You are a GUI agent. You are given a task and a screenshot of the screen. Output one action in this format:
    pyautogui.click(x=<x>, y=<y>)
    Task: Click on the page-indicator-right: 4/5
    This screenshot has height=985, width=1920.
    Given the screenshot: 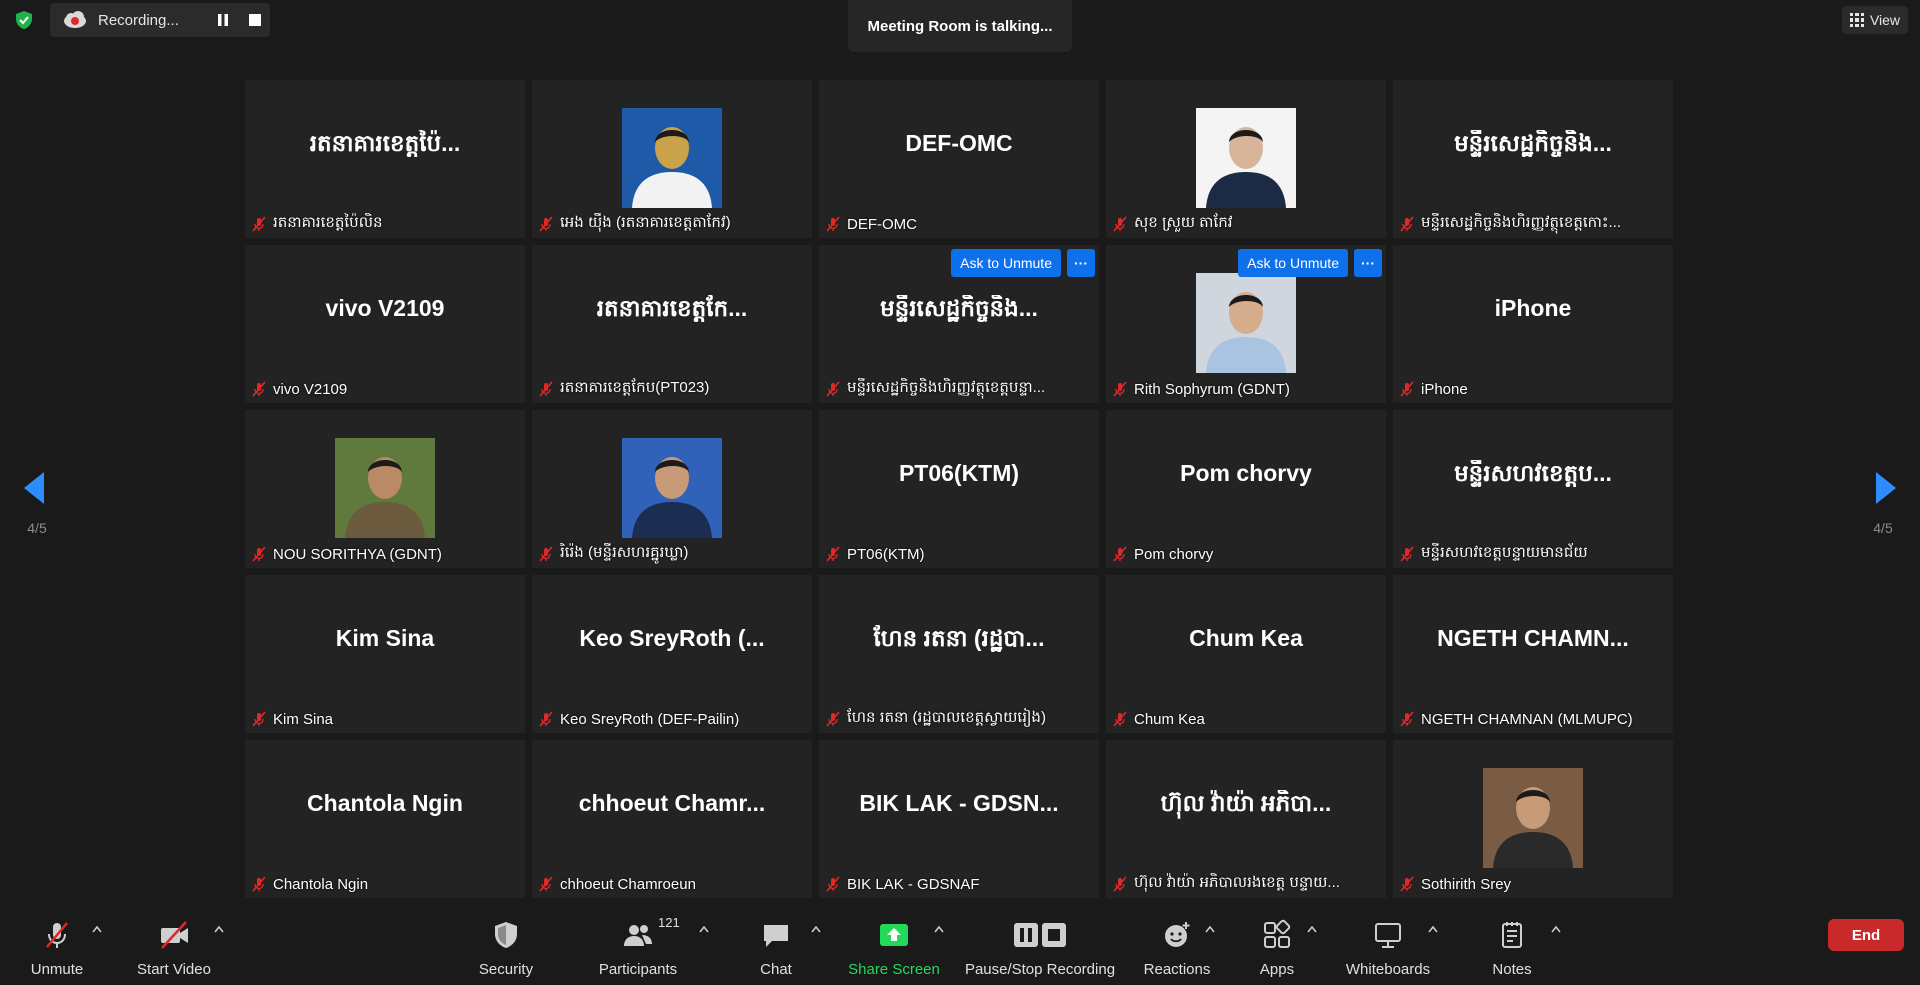 What is the action you would take?
    pyautogui.click(x=1883, y=528)
    